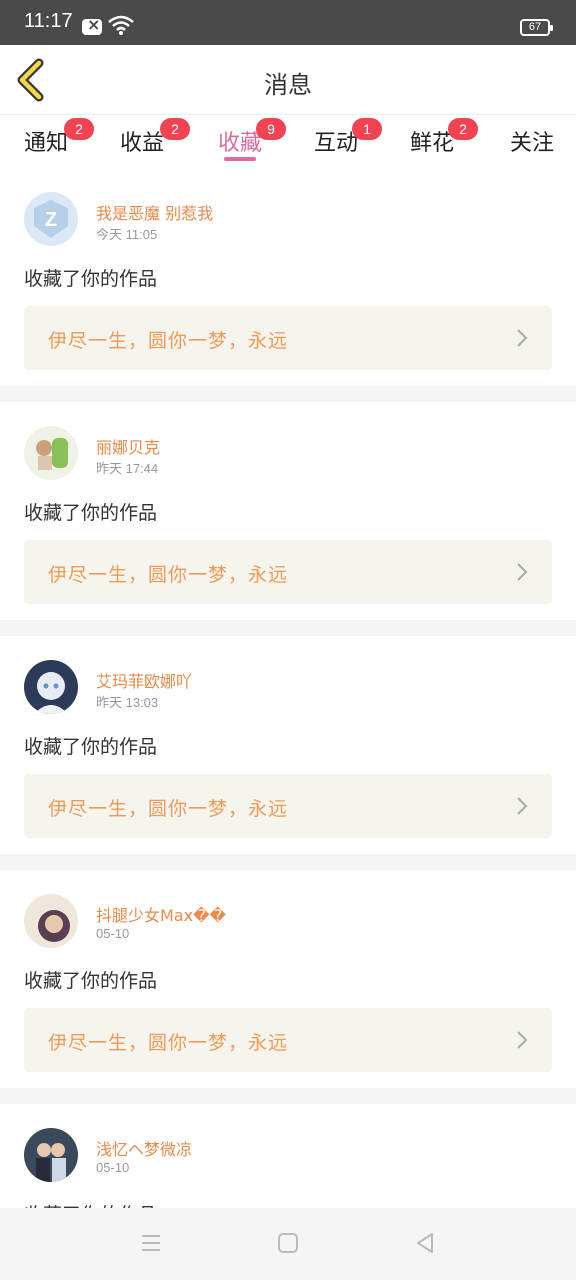 This screenshot has height=1280, width=576. I want to click on notification-icon, so click(92, 25).